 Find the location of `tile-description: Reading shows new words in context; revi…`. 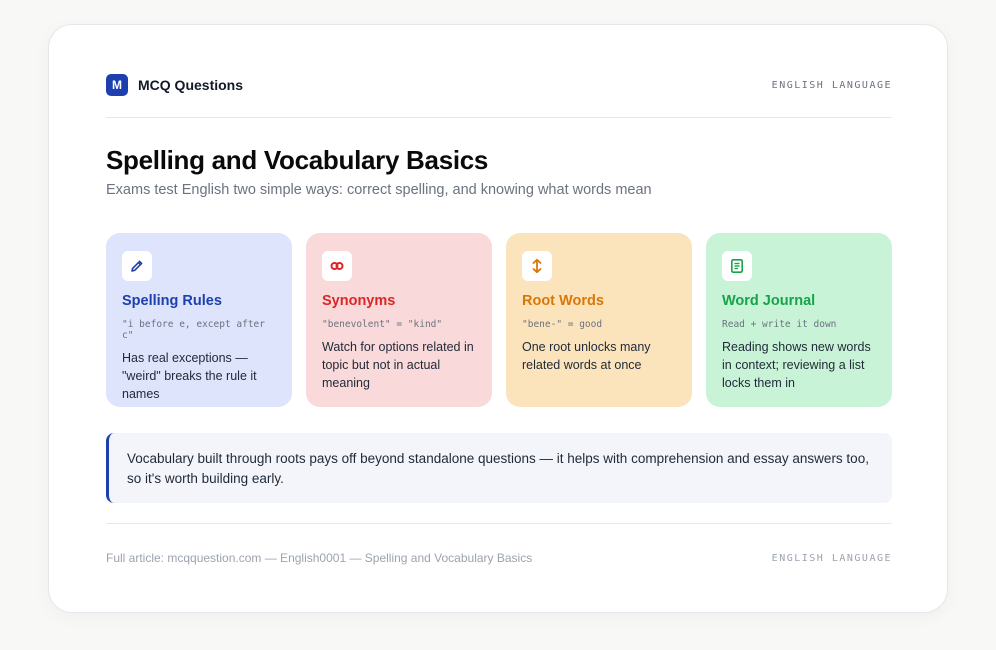

tile-description: Reading shows new words in context; revi… is located at coordinates (796, 365).